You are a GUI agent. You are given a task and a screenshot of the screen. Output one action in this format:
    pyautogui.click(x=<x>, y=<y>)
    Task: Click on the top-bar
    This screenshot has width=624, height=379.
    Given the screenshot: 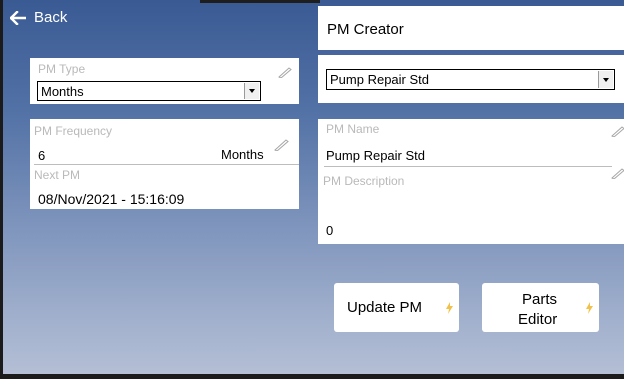 What is the action you would take?
    pyautogui.click(x=260, y=1)
    